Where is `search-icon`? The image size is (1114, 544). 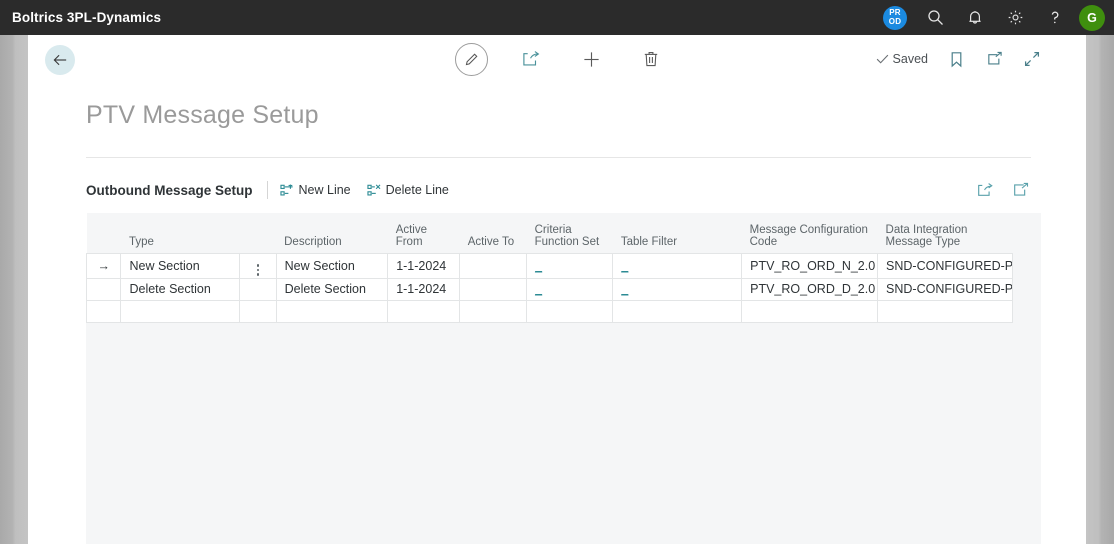
search-icon is located at coordinates (935, 17).